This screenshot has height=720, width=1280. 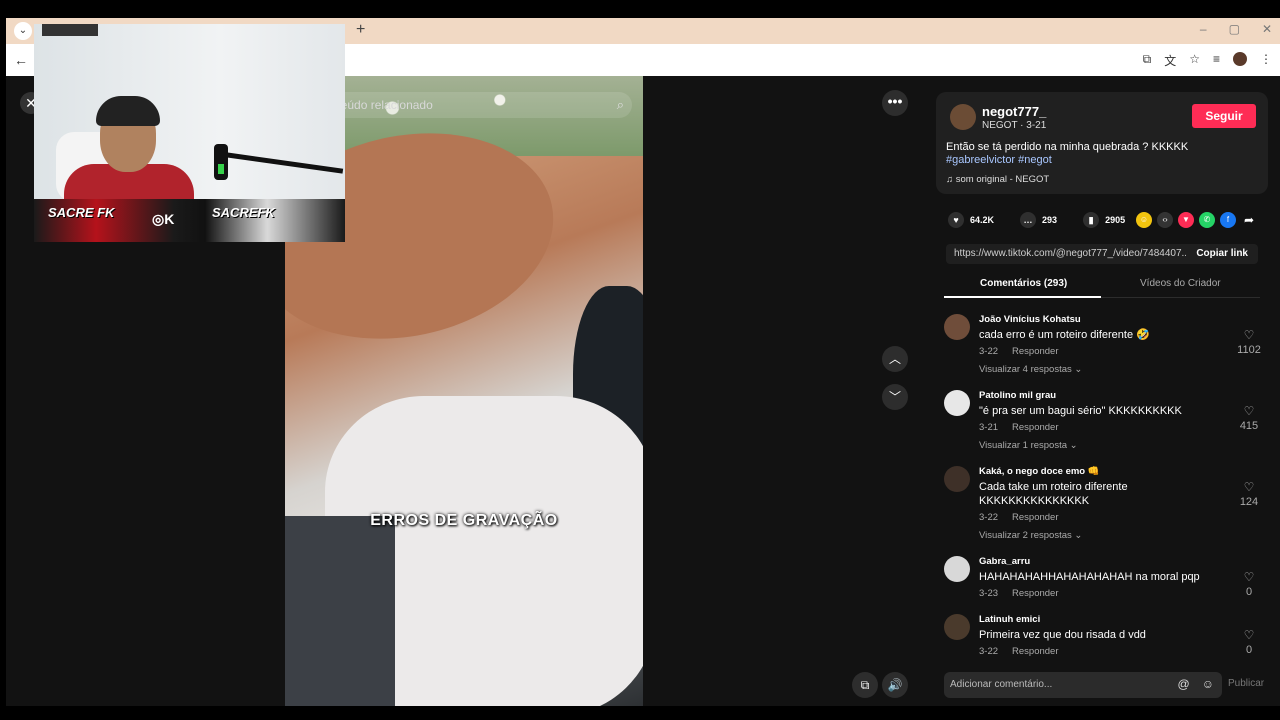 What do you see at coordinates (1196, 220) in the screenshot?
I see `share-icons: ☺ ‹› ▼ ✆ f ➦` at bounding box center [1196, 220].